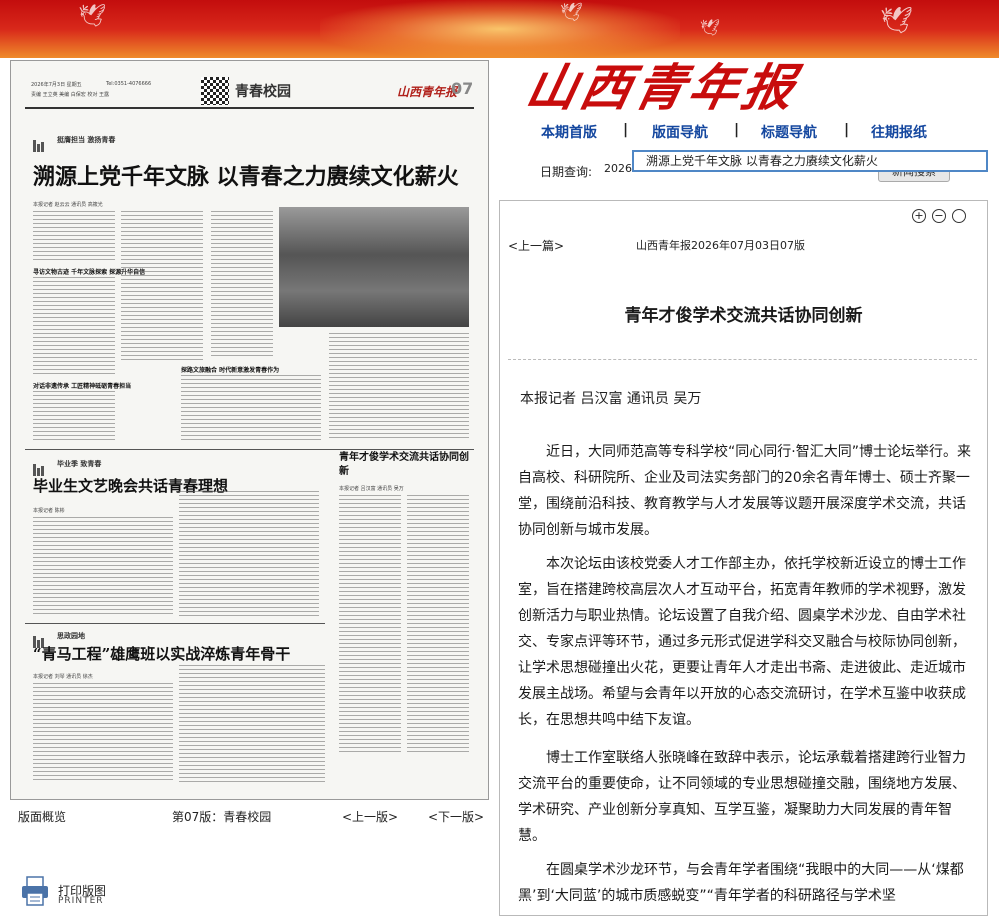  Describe the element at coordinates (566, 172) in the screenshot. I see `date-query-label: 日期查询:` at that location.